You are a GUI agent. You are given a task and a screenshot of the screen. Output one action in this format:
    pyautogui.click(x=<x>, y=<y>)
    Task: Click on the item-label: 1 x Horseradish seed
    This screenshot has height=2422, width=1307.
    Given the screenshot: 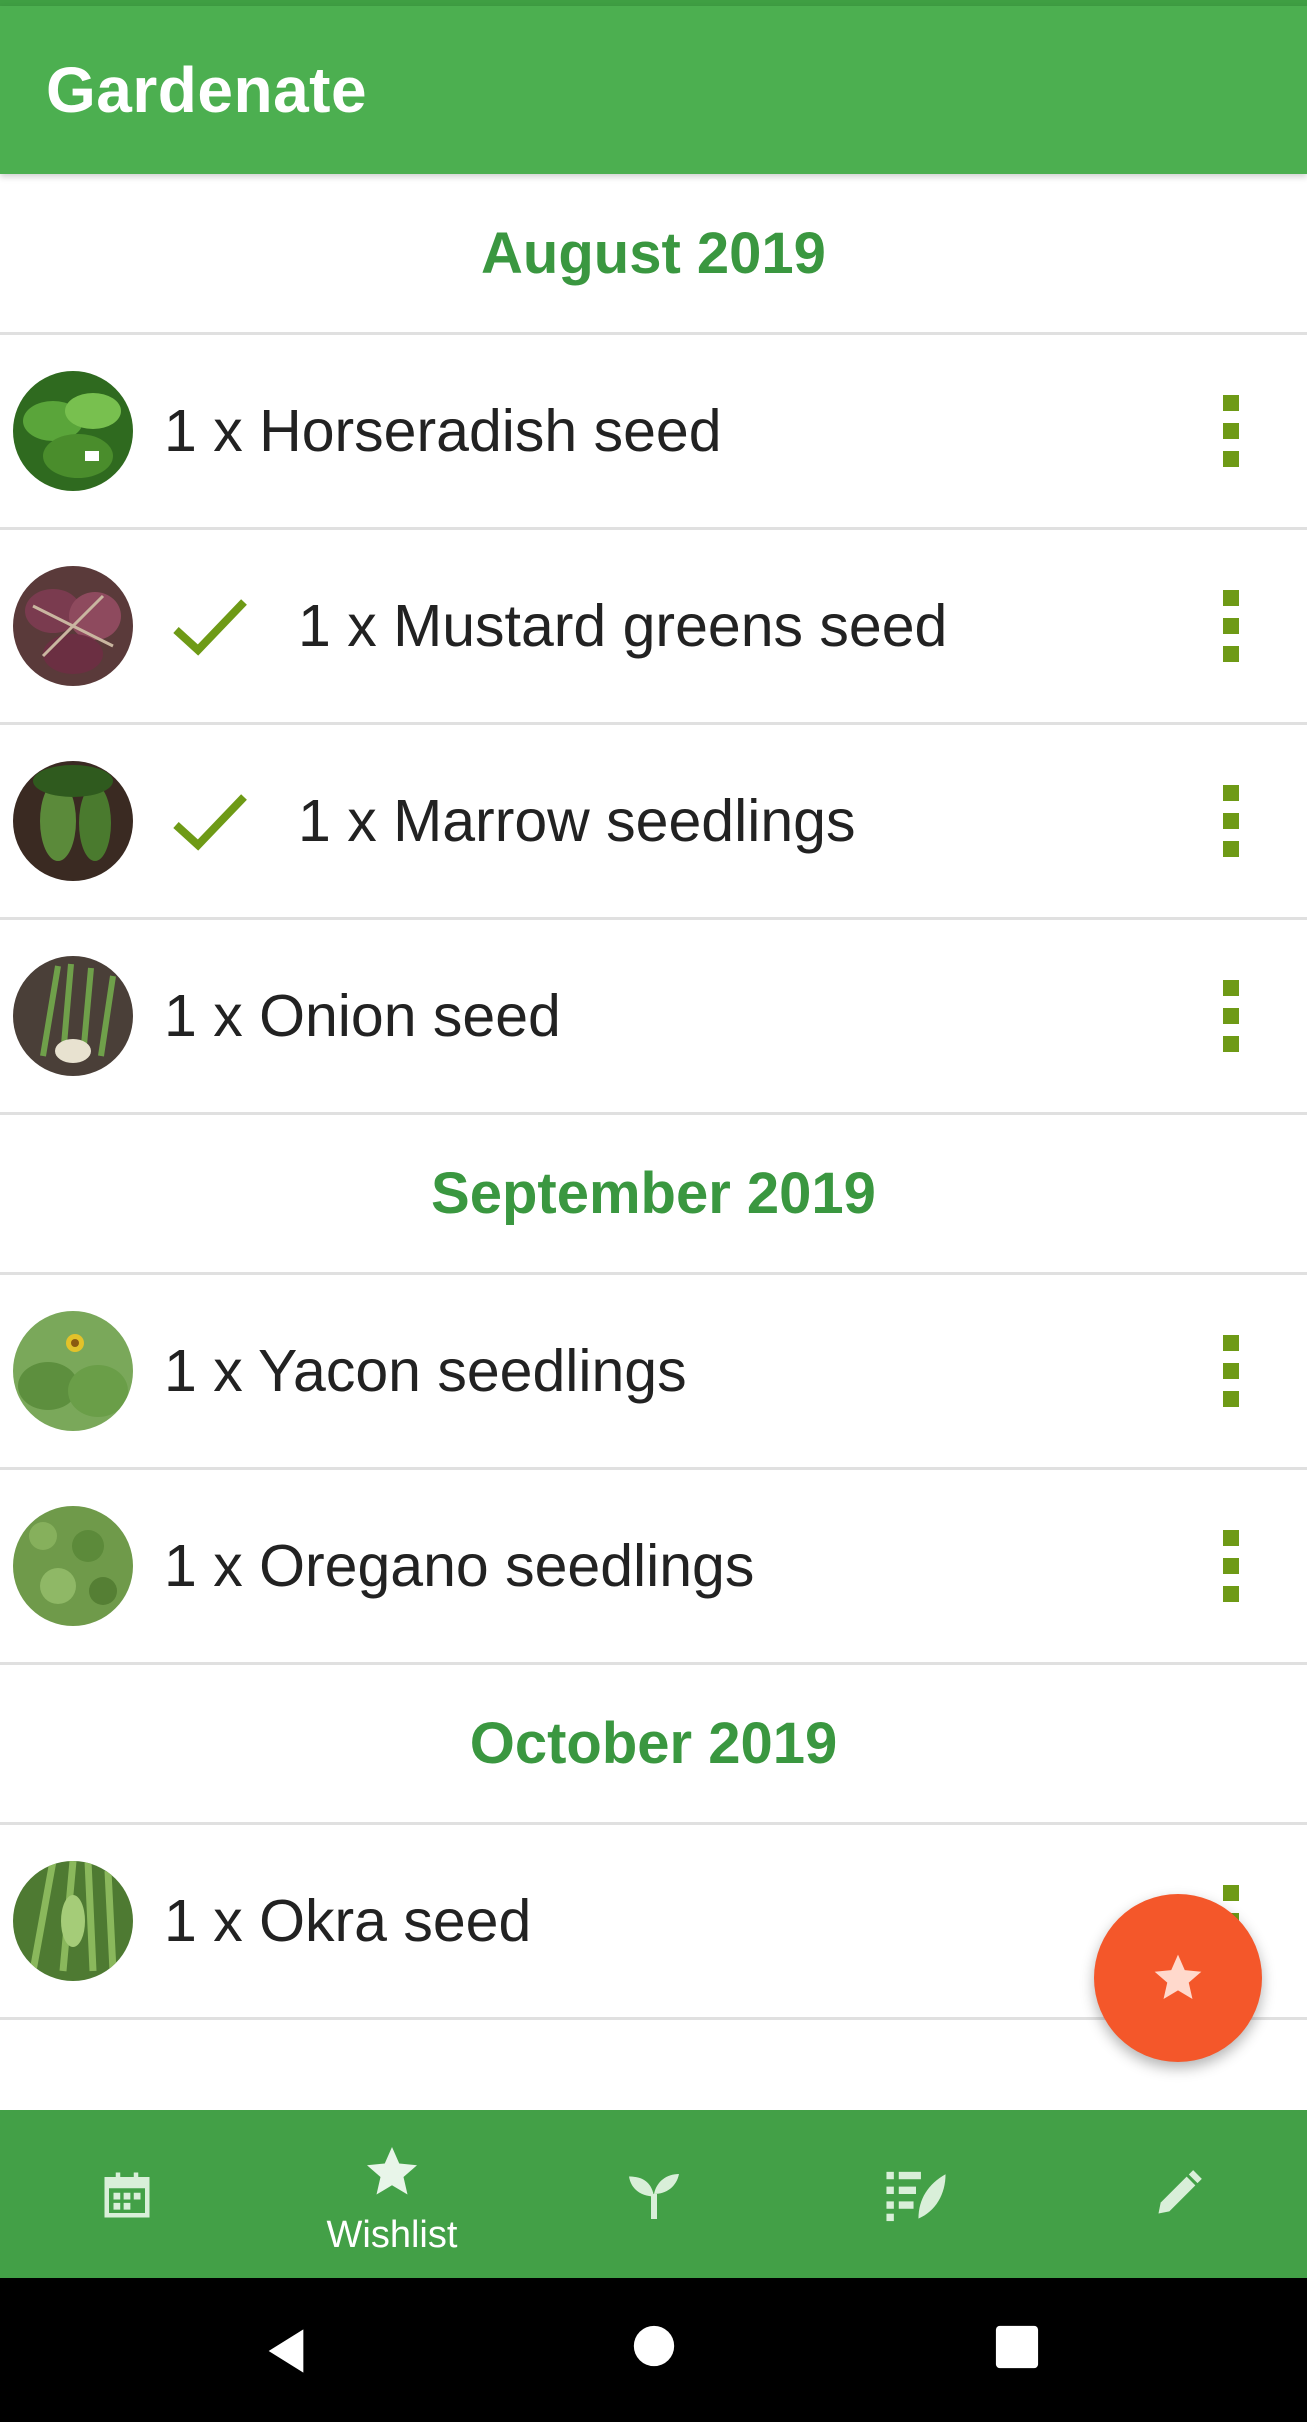 What is the action you would take?
    pyautogui.click(x=443, y=431)
    